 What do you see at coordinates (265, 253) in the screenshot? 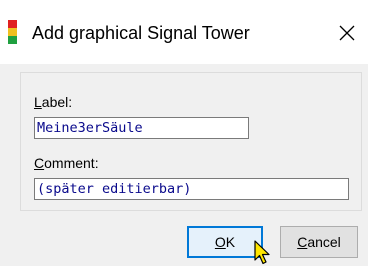
I see `mouse-pointer-icon` at bounding box center [265, 253].